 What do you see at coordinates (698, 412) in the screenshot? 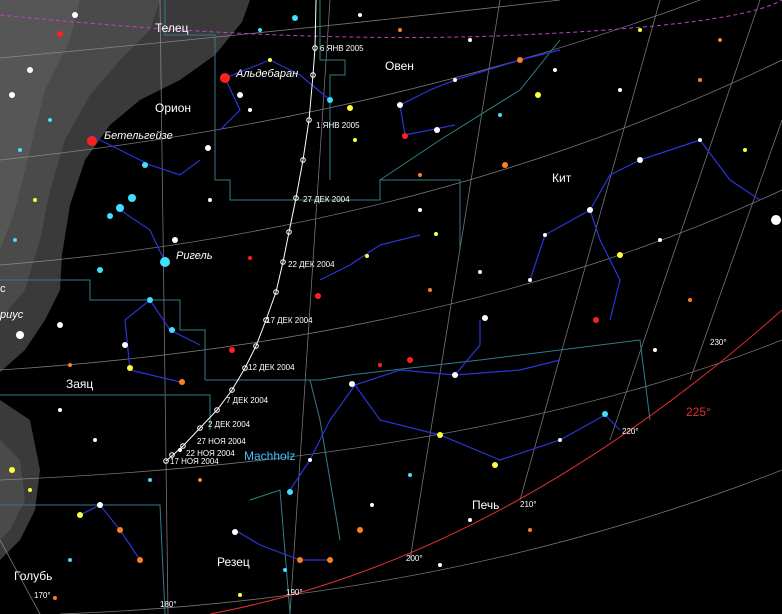
I see `horizon-azimuth-label: 225°` at bounding box center [698, 412].